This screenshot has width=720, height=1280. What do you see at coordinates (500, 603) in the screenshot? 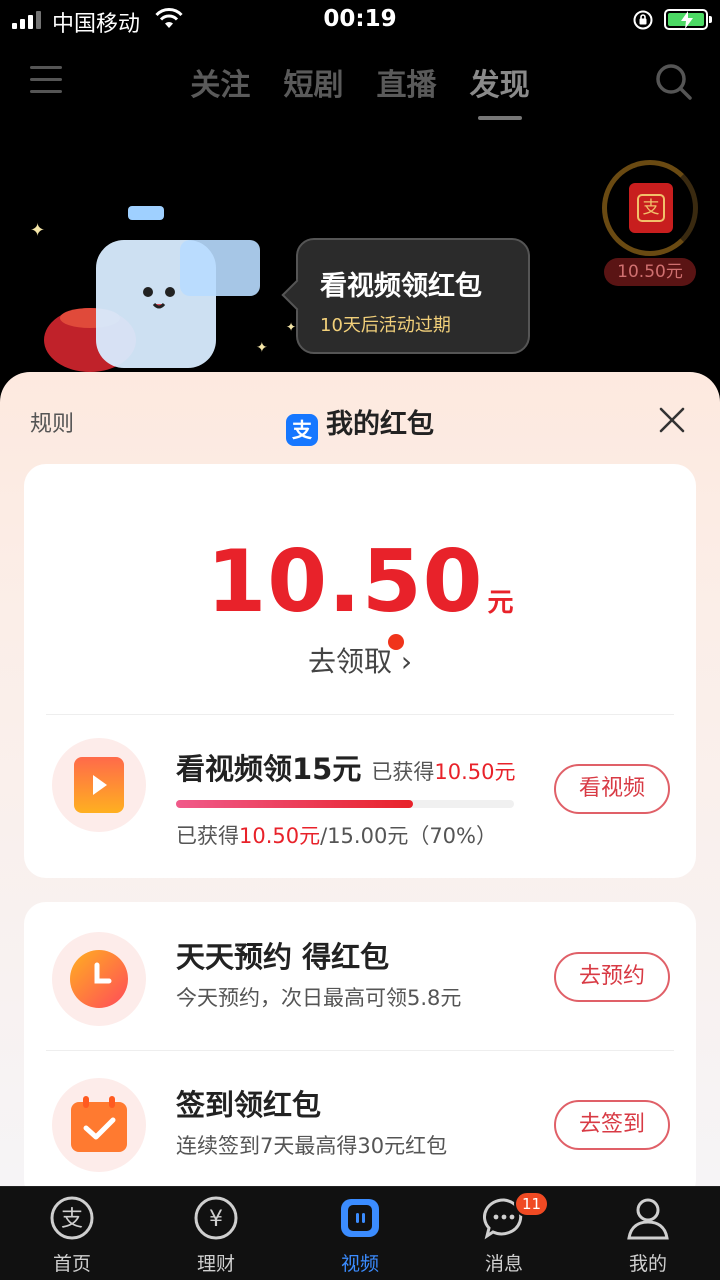
I see `balance-unit: 元` at bounding box center [500, 603].